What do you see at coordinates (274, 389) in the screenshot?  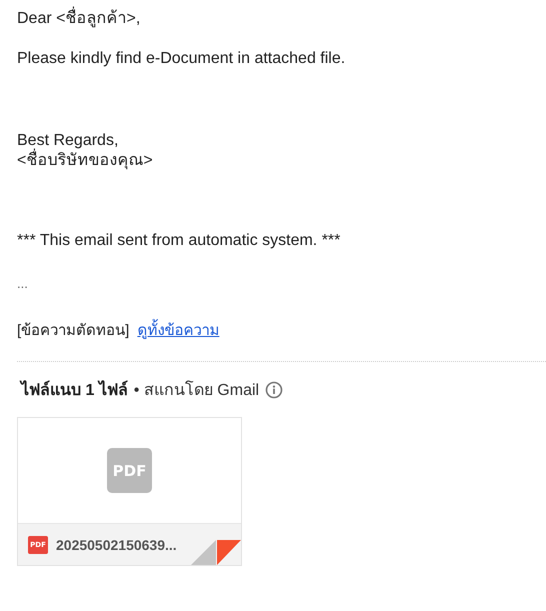 I see `info-icon` at bounding box center [274, 389].